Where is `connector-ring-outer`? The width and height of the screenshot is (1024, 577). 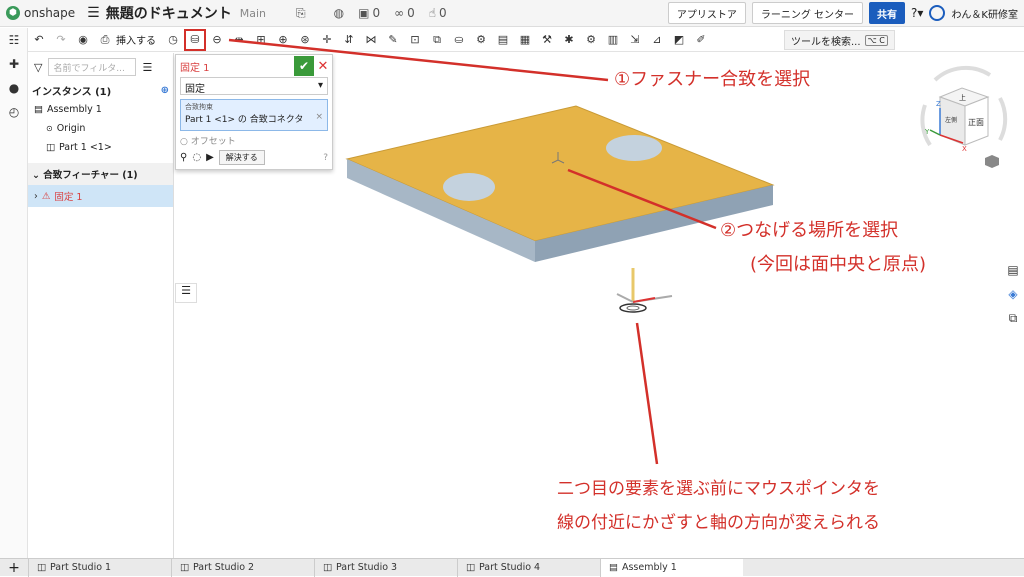
connector-ring-outer is located at coordinates (633, 308).